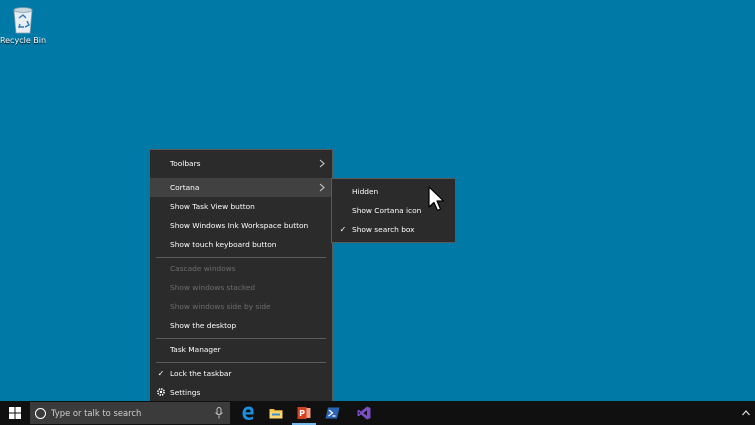 This screenshot has height=425, width=755. Describe the element at coordinates (241, 325) in the screenshot. I see `menu-item-show-the-desktop: Show the desktop` at that location.